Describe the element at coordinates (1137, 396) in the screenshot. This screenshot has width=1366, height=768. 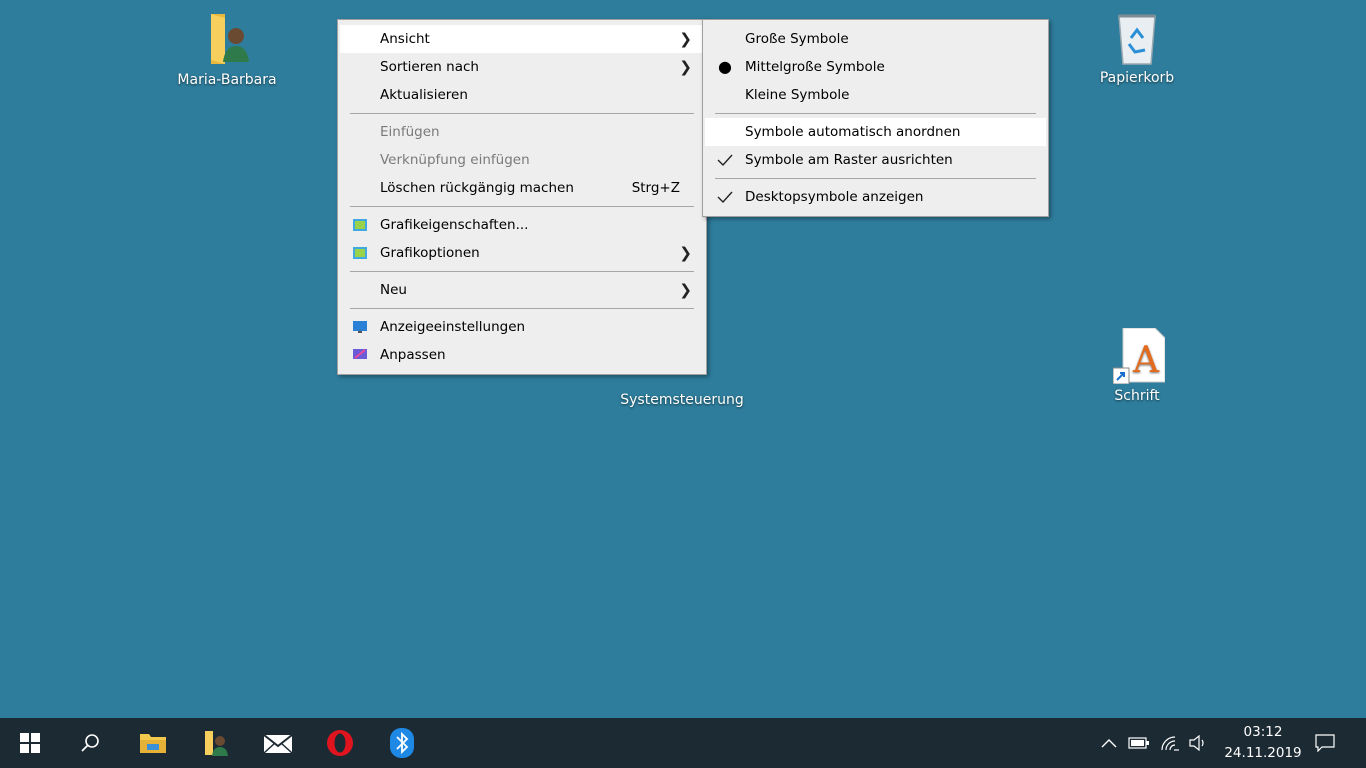
I see `desktop-icon-label: Schrift` at that location.